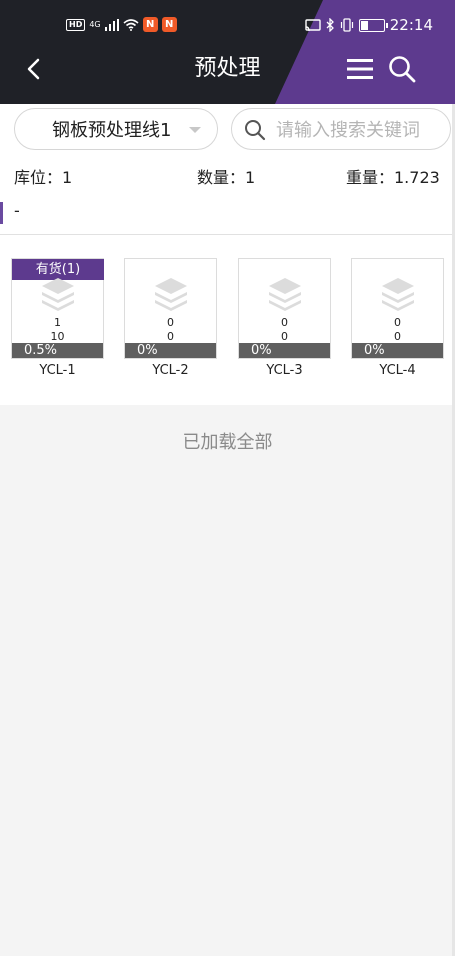 The height and width of the screenshot is (956, 455). What do you see at coordinates (1, 213) in the screenshot?
I see `group-marker` at bounding box center [1, 213].